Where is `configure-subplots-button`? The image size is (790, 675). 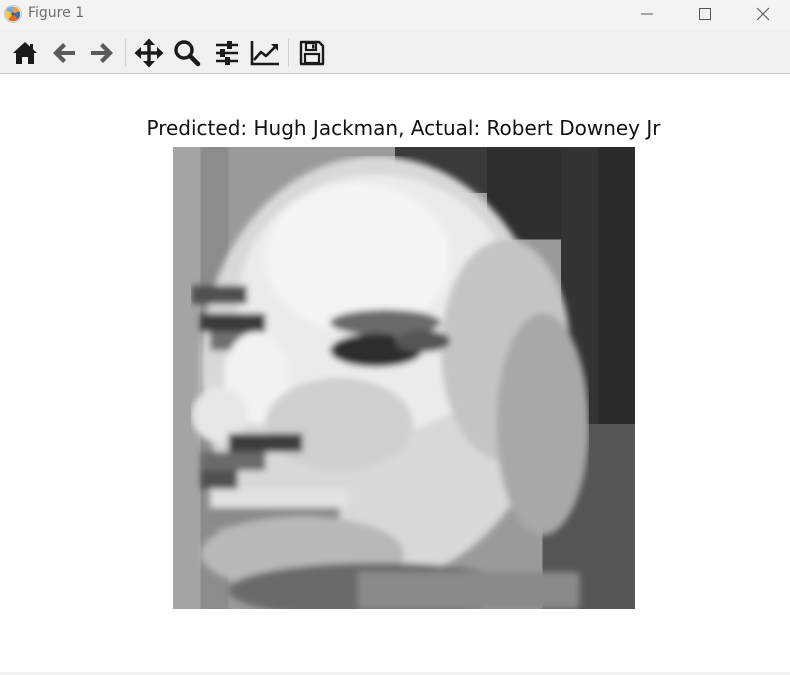
configure-subplots-button is located at coordinates (227, 53).